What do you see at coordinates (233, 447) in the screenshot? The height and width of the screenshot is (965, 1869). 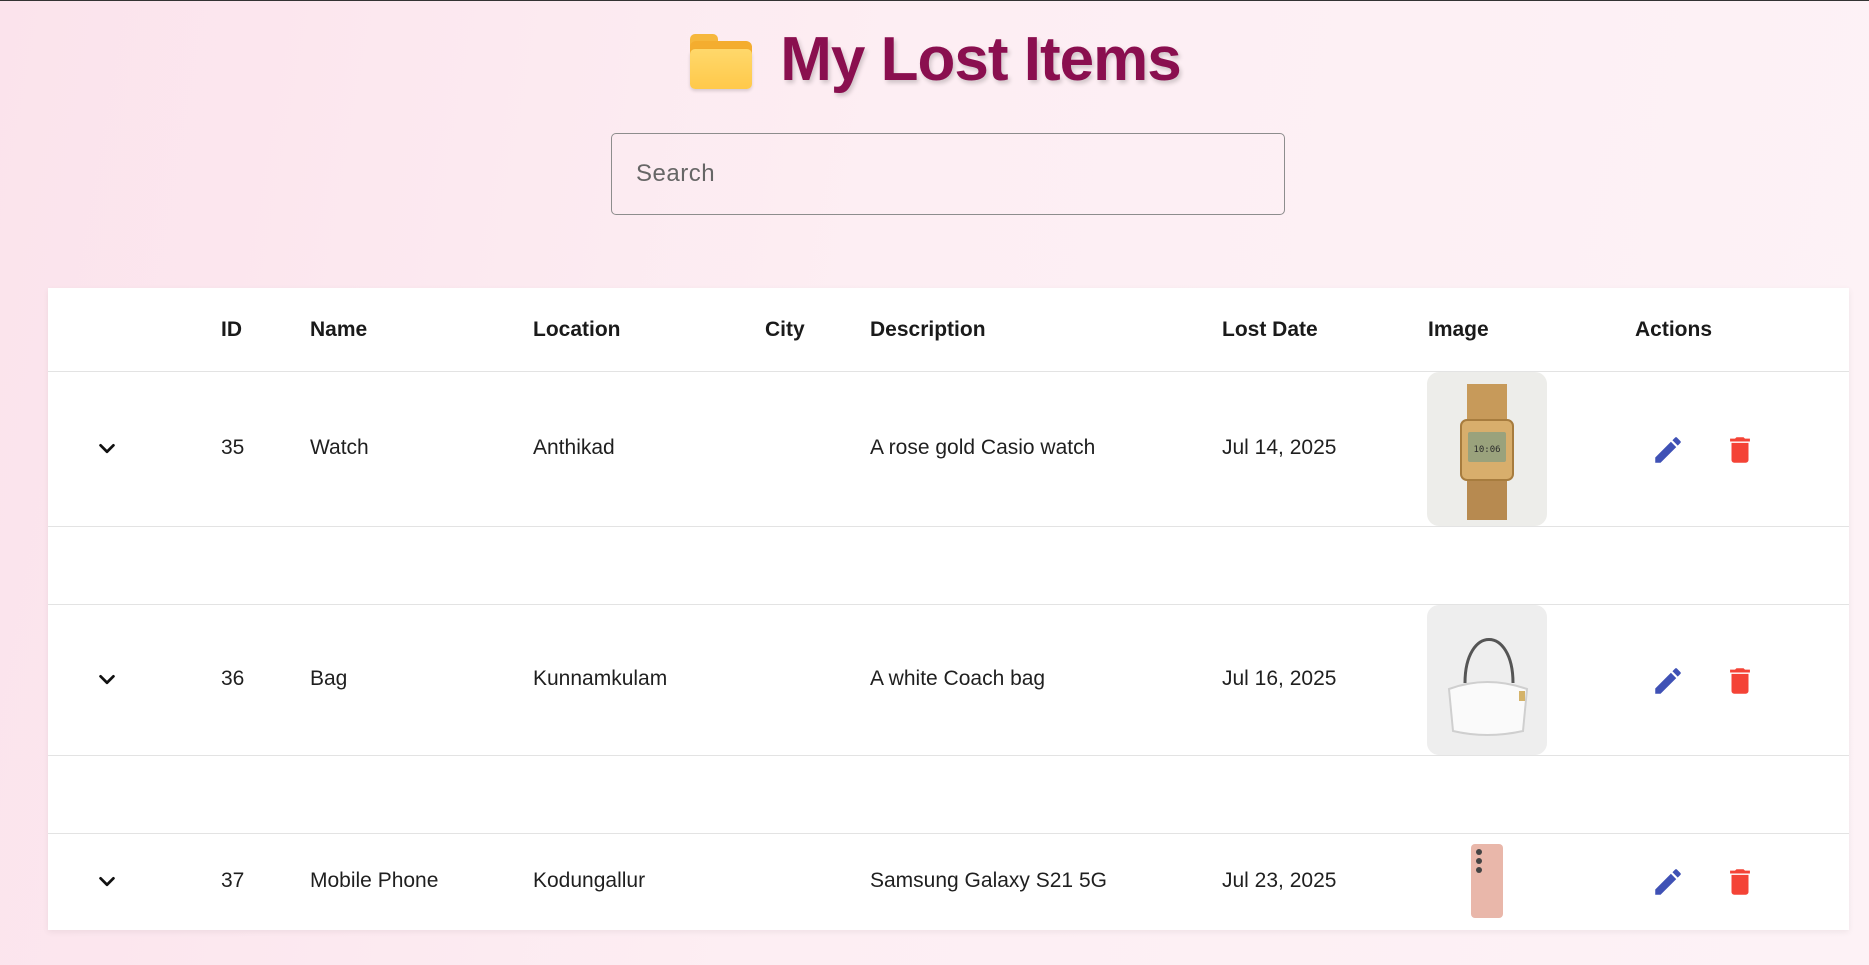 I see `row-id: 35` at bounding box center [233, 447].